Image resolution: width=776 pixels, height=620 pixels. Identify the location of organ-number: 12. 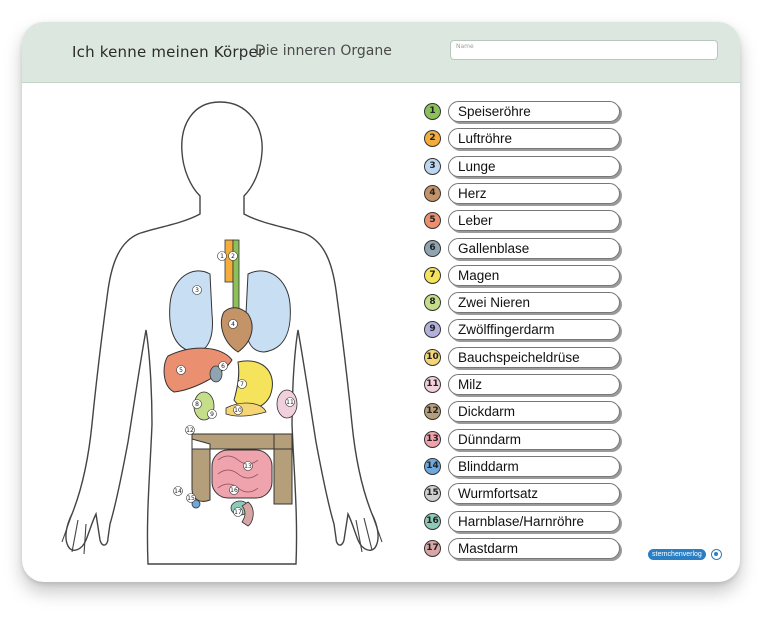
(432, 412).